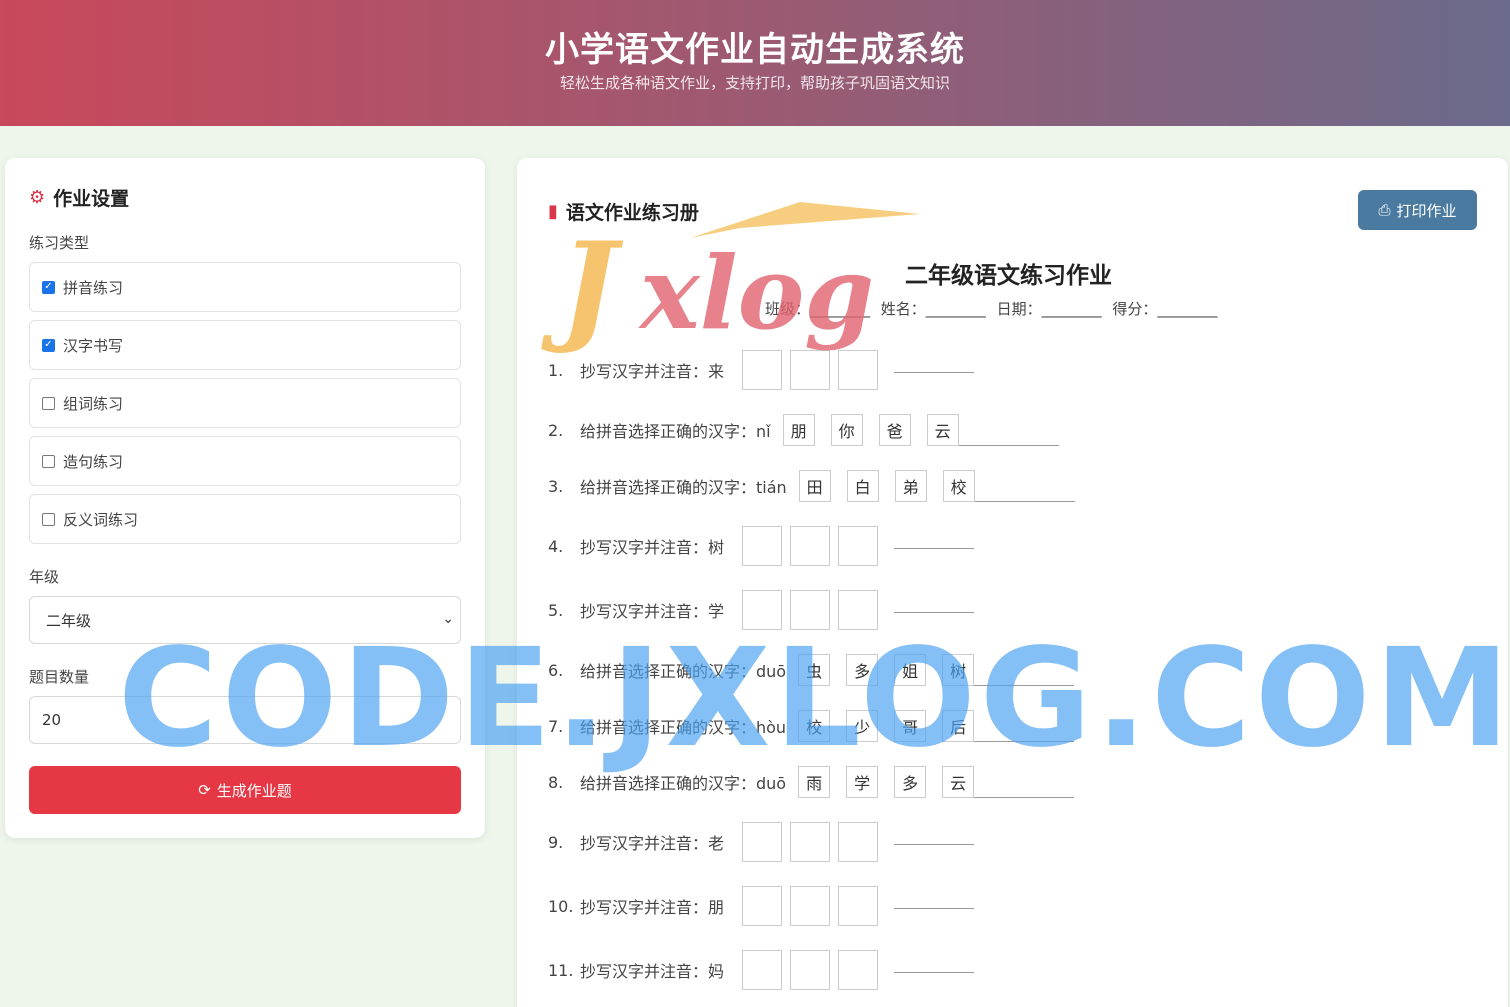 This screenshot has width=1510, height=1007. Describe the element at coordinates (245, 287) in the screenshot. I see `checkbox-pinyin: ✓ 拼音练习` at that location.